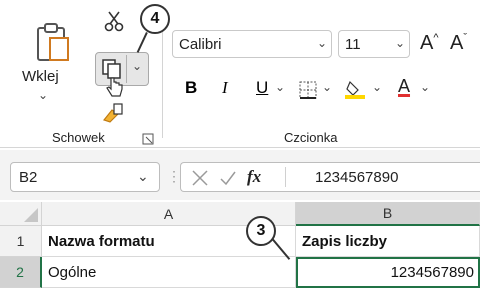 Image resolution: width=480 pixels, height=288 pixels. What do you see at coordinates (31, 215) in the screenshot?
I see `select-all-triangle-icon` at bounding box center [31, 215].